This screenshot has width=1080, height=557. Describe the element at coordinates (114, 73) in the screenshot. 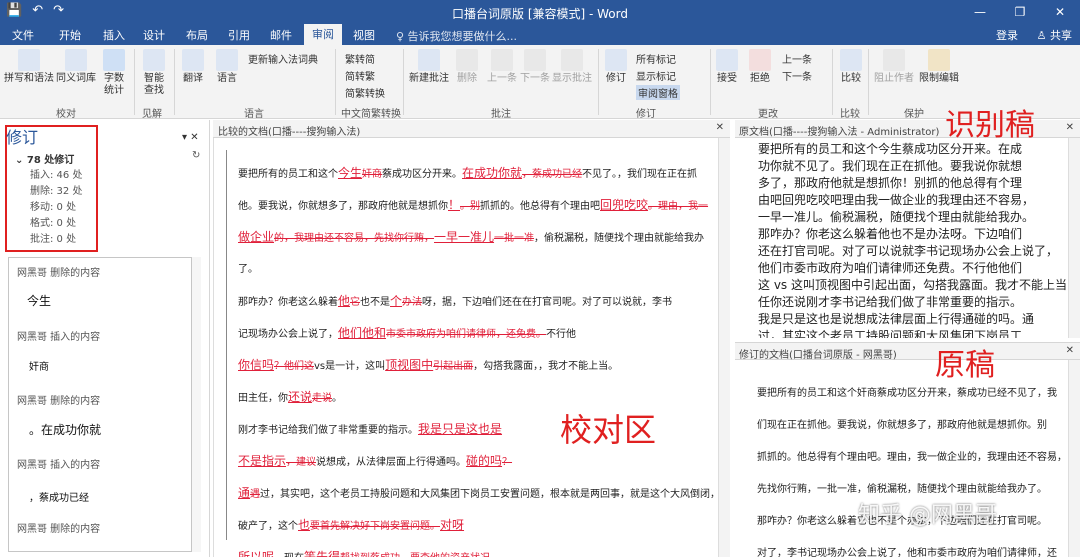

I see `word-count-button: 字数 统计` at that location.